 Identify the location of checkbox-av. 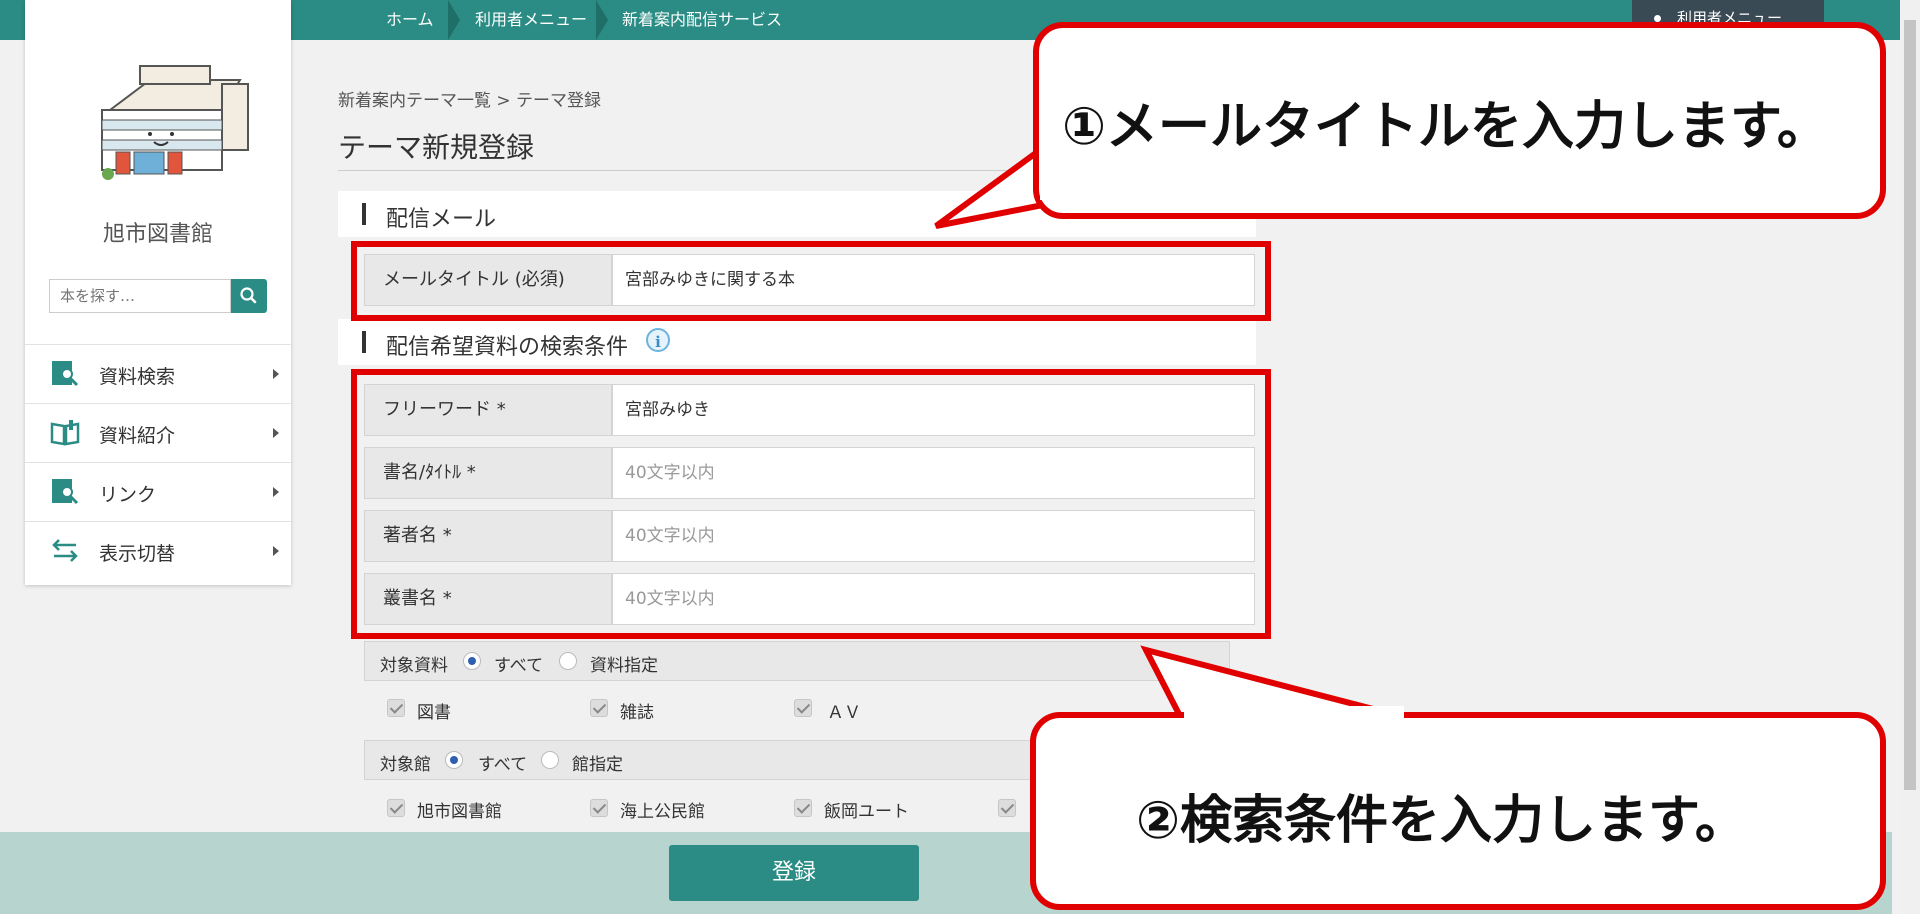
(803, 708).